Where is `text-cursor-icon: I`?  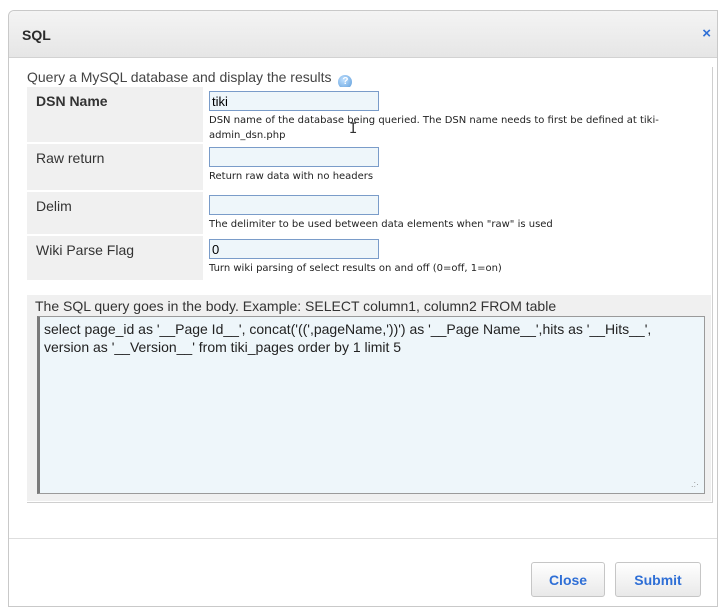
text-cursor-icon: I is located at coordinates (353, 129).